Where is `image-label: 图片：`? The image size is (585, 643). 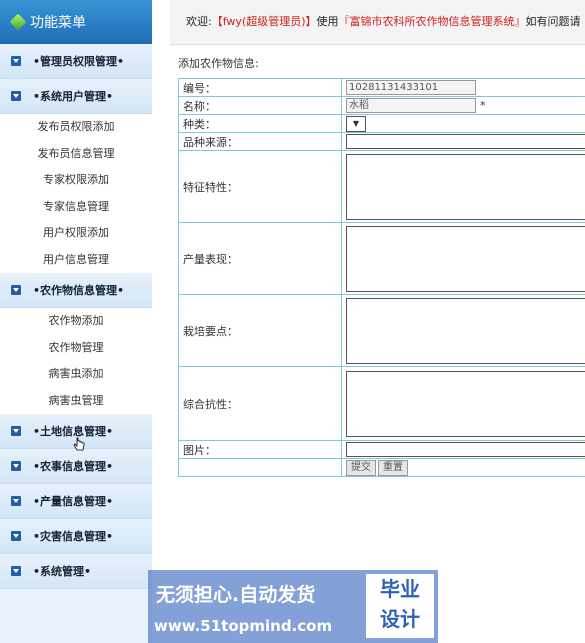
image-label: 图片： is located at coordinates (260, 449).